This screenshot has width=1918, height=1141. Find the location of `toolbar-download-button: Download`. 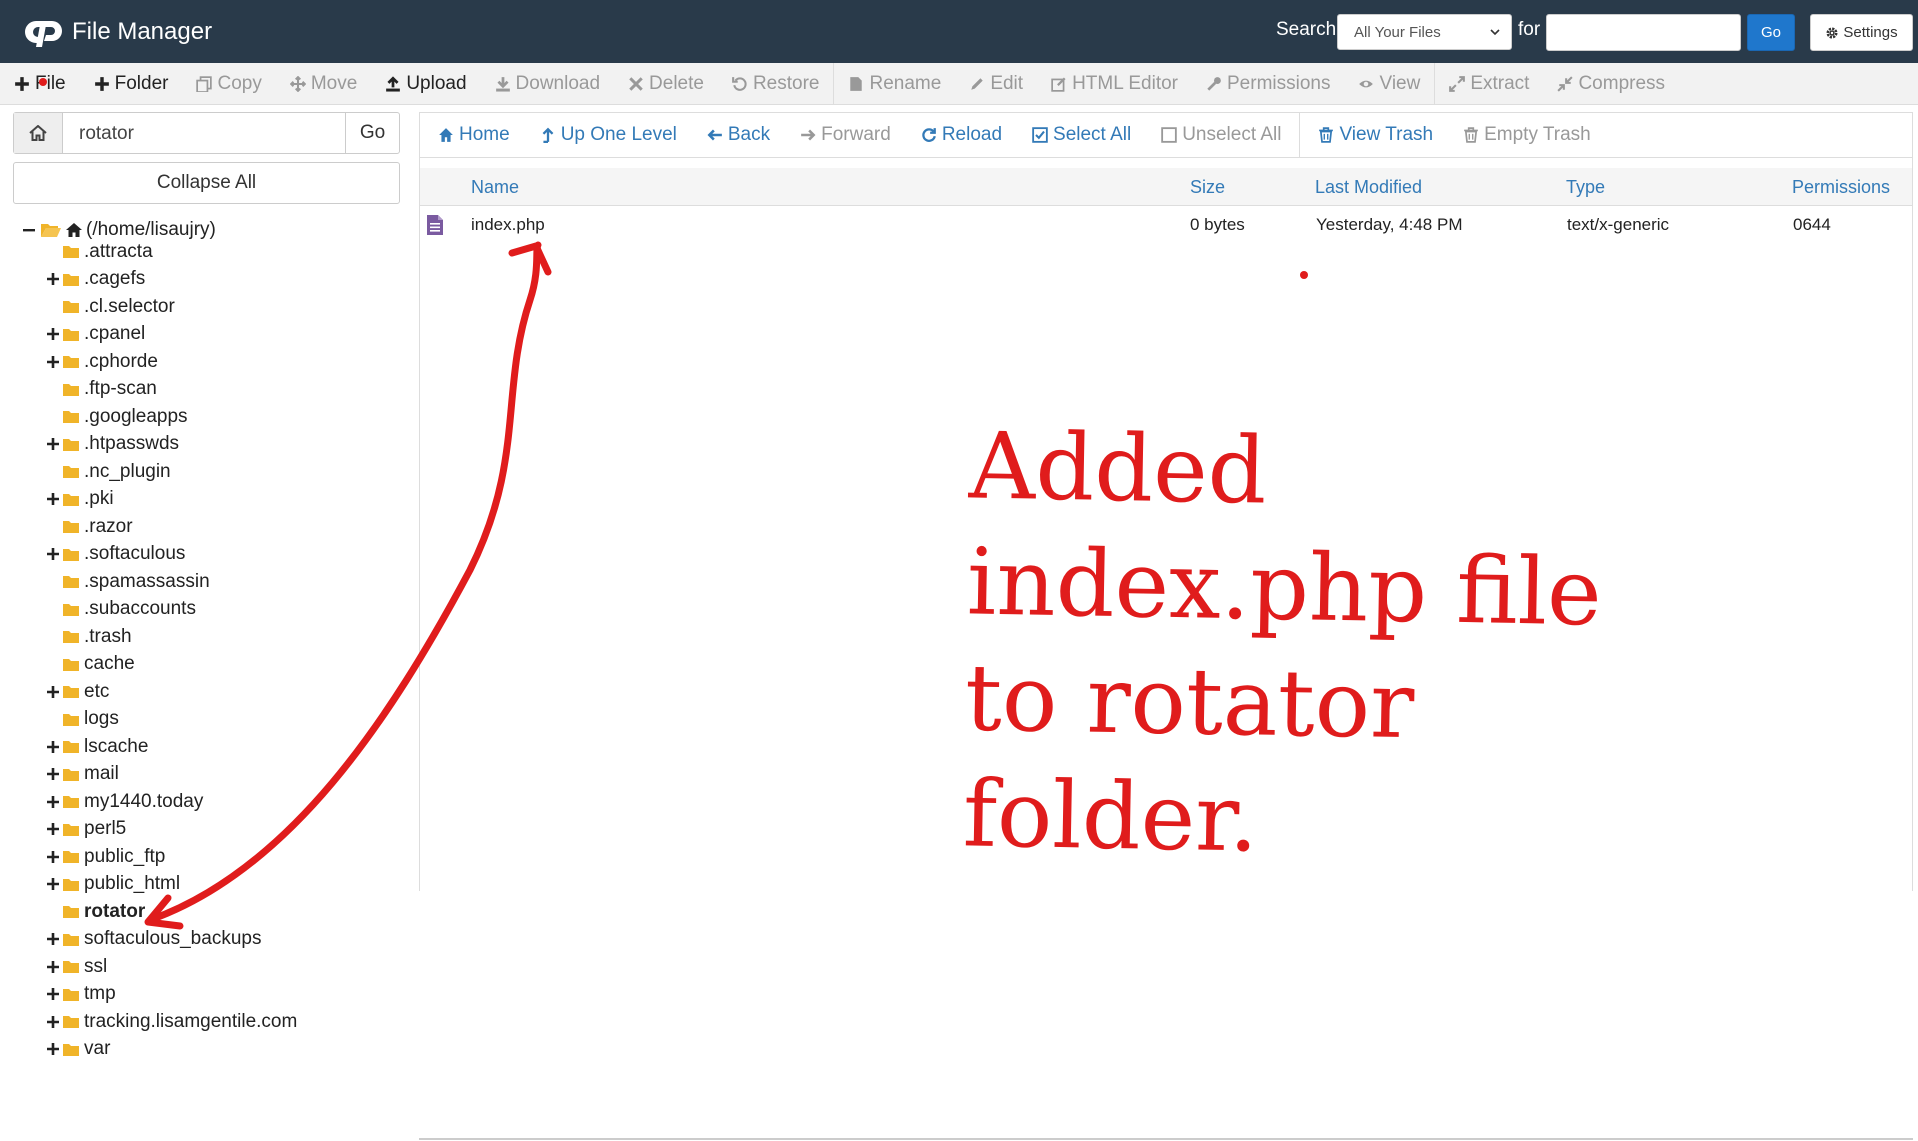

toolbar-download-button: Download is located at coordinates (547, 84).